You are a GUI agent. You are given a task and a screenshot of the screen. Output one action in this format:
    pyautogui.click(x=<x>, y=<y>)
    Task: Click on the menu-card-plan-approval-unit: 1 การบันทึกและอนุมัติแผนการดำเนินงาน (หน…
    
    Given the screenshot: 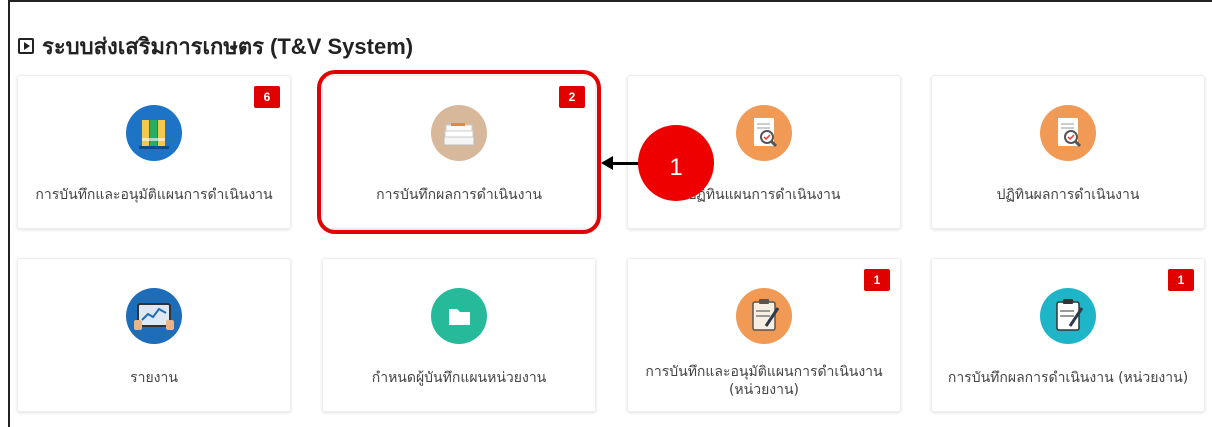 What is the action you would take?
    pyautogui.click(x=764, y=335)
    